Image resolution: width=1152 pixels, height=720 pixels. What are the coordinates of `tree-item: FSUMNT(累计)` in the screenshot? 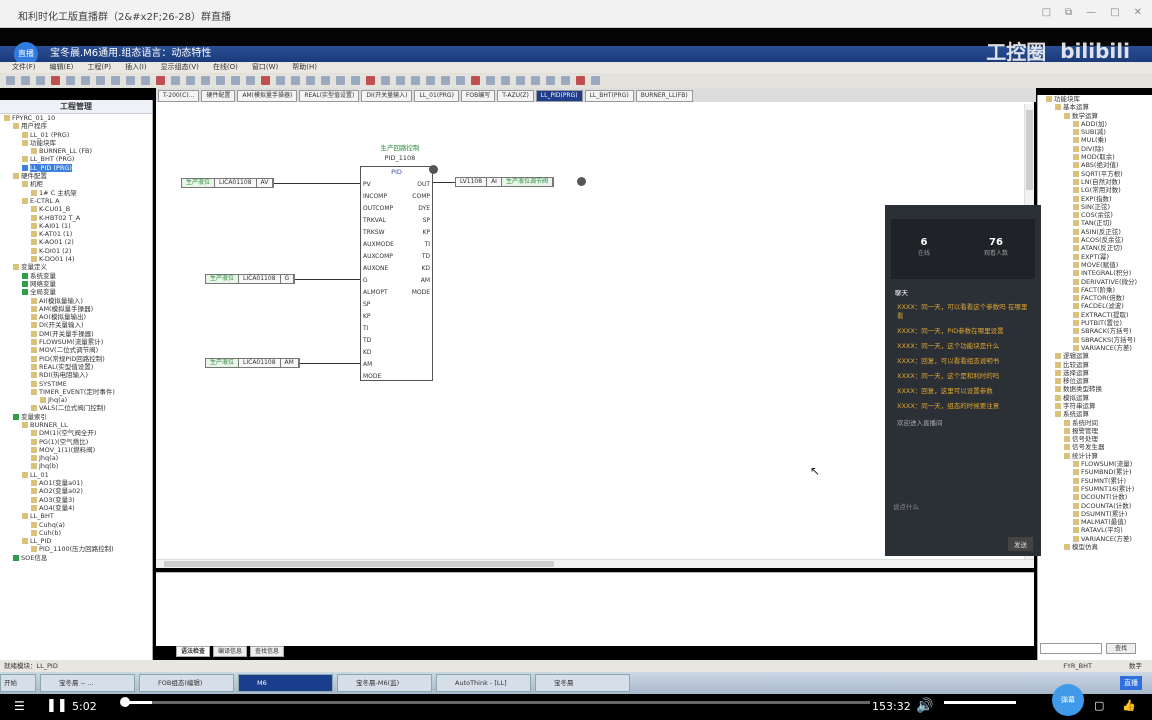 It's located at (1097, 481).